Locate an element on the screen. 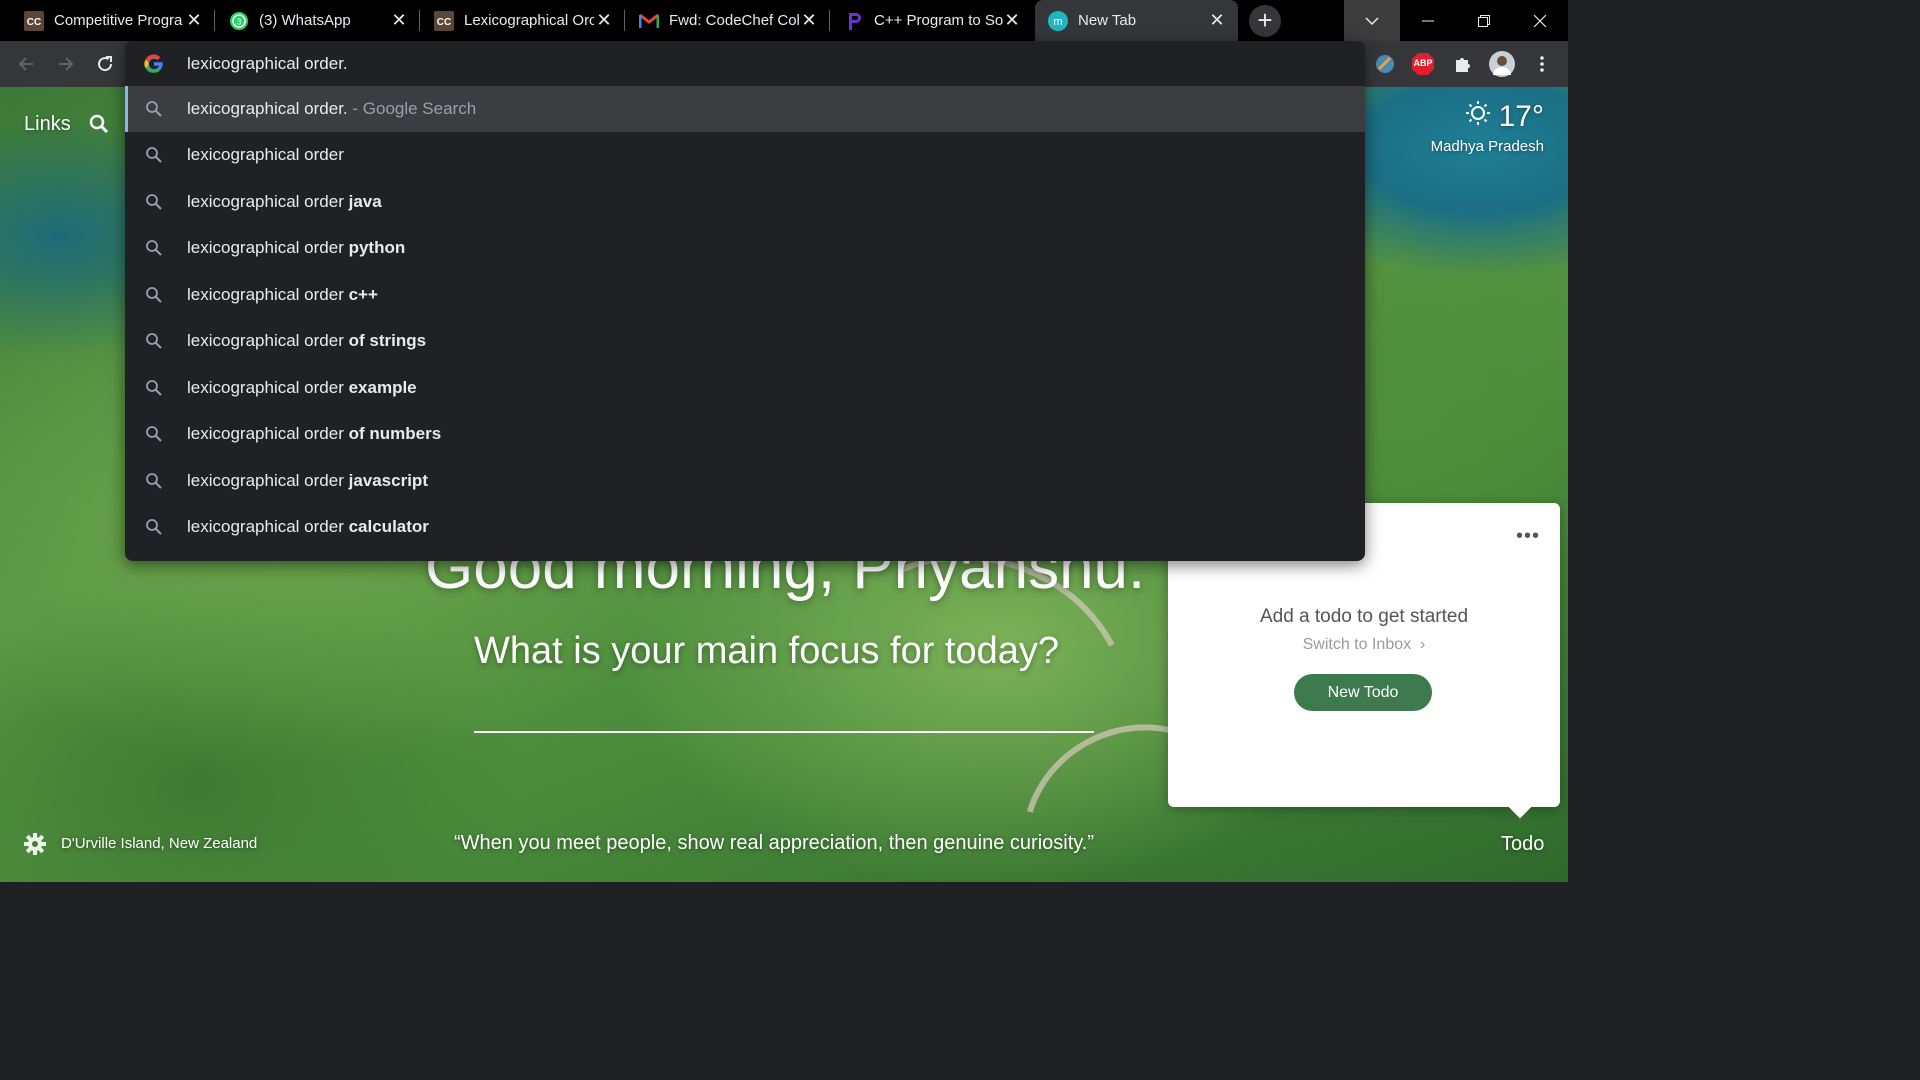  photo-location: D'Urville Island, New Zealand is located at coordinates (159, 843).